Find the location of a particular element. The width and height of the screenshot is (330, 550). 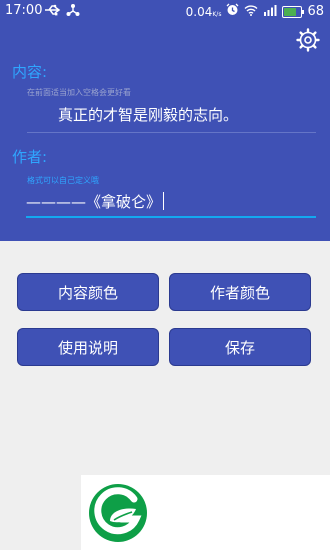

author-color-button: 作者颜色 is located at coordinates (240, 292).